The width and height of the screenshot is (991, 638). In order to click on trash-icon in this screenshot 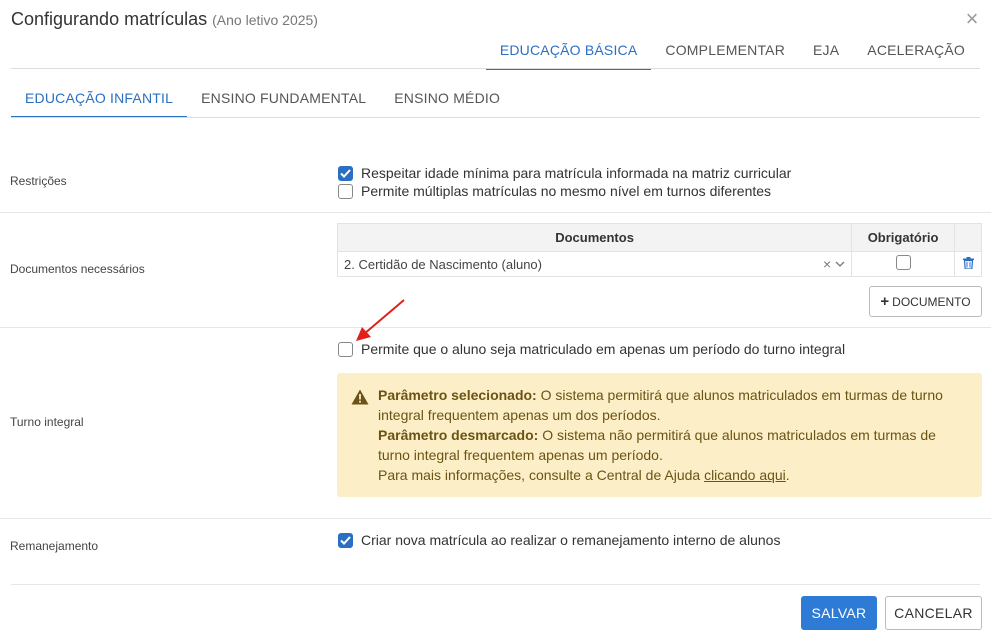, I will do `click(968, 264)`.